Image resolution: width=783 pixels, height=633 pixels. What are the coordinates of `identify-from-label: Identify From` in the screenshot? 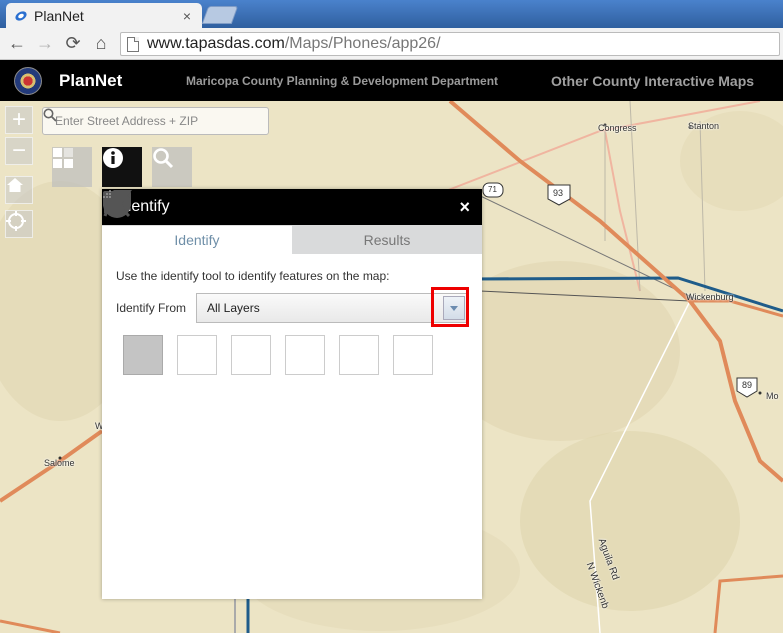 It's located at (151, 308).